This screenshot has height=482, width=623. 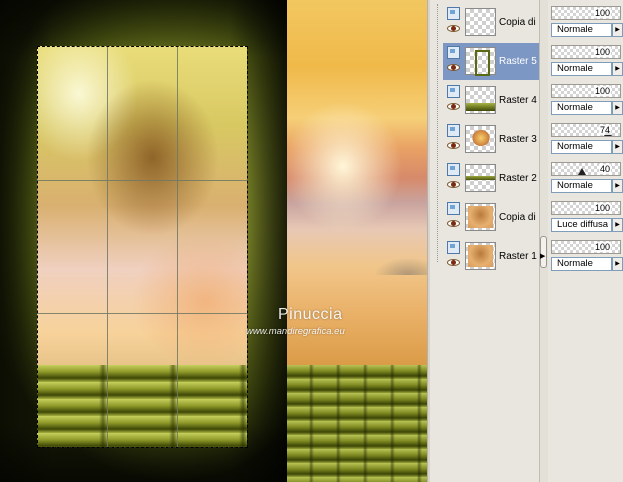 I want to click on layer-row: Raster 5, so click(x=491, y=61).